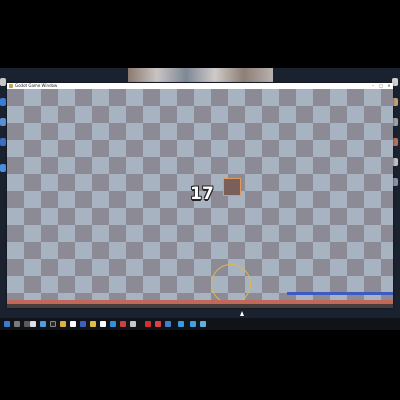 The height and width of the screenshot is (400, 400). I want to click on file-explorer-icon, so click(63, 324).